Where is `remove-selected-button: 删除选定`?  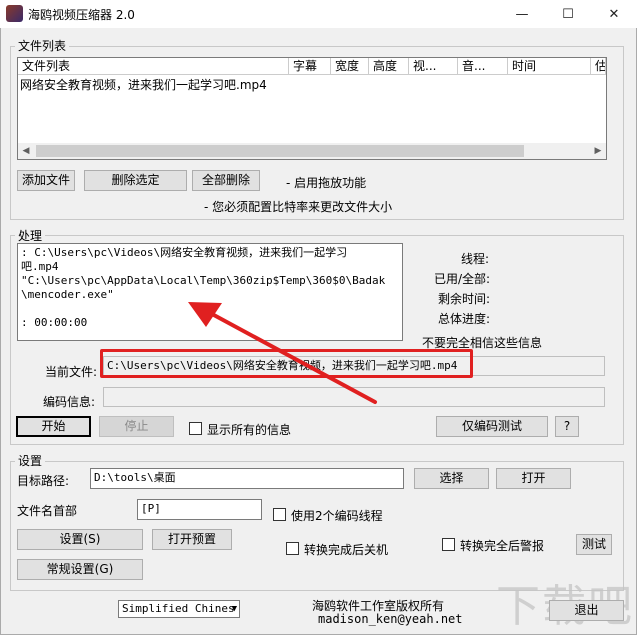 remove-selected-button: 删除选定 is located at coordinates (135, 180).